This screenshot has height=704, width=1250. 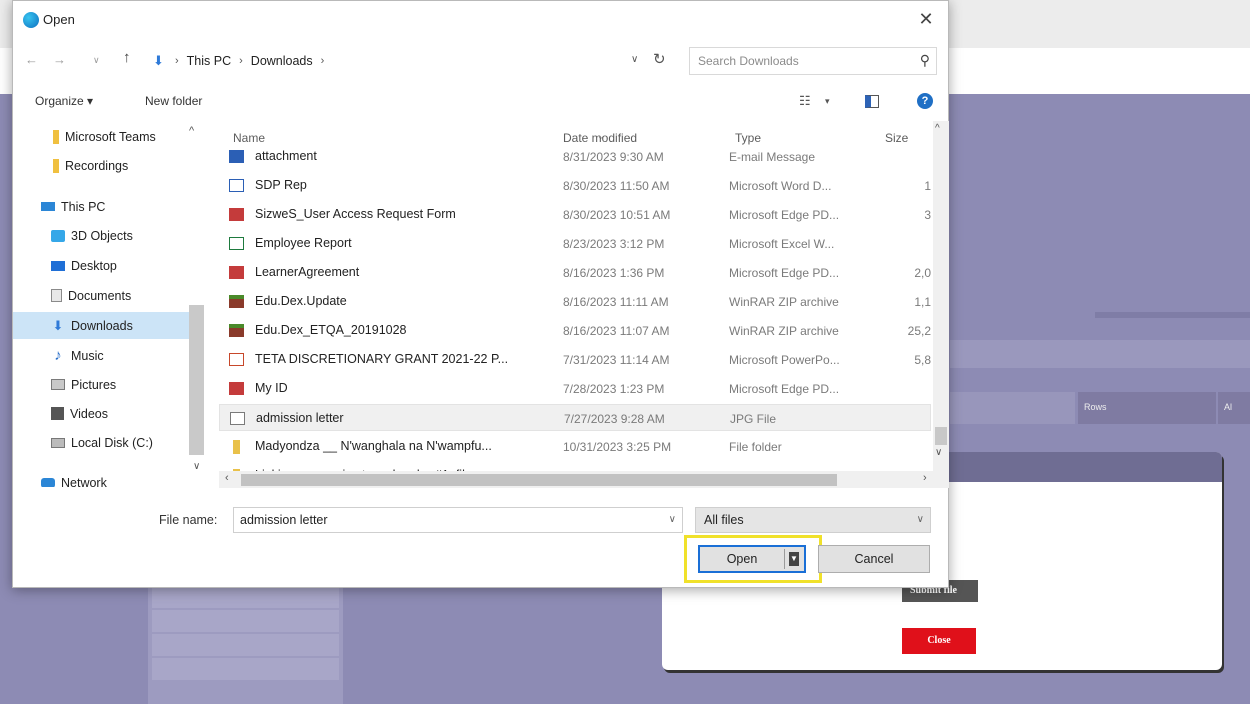 I want to click on address-bar: ⬇ › This PC › Downloads ›, so click(x=410, y=61).